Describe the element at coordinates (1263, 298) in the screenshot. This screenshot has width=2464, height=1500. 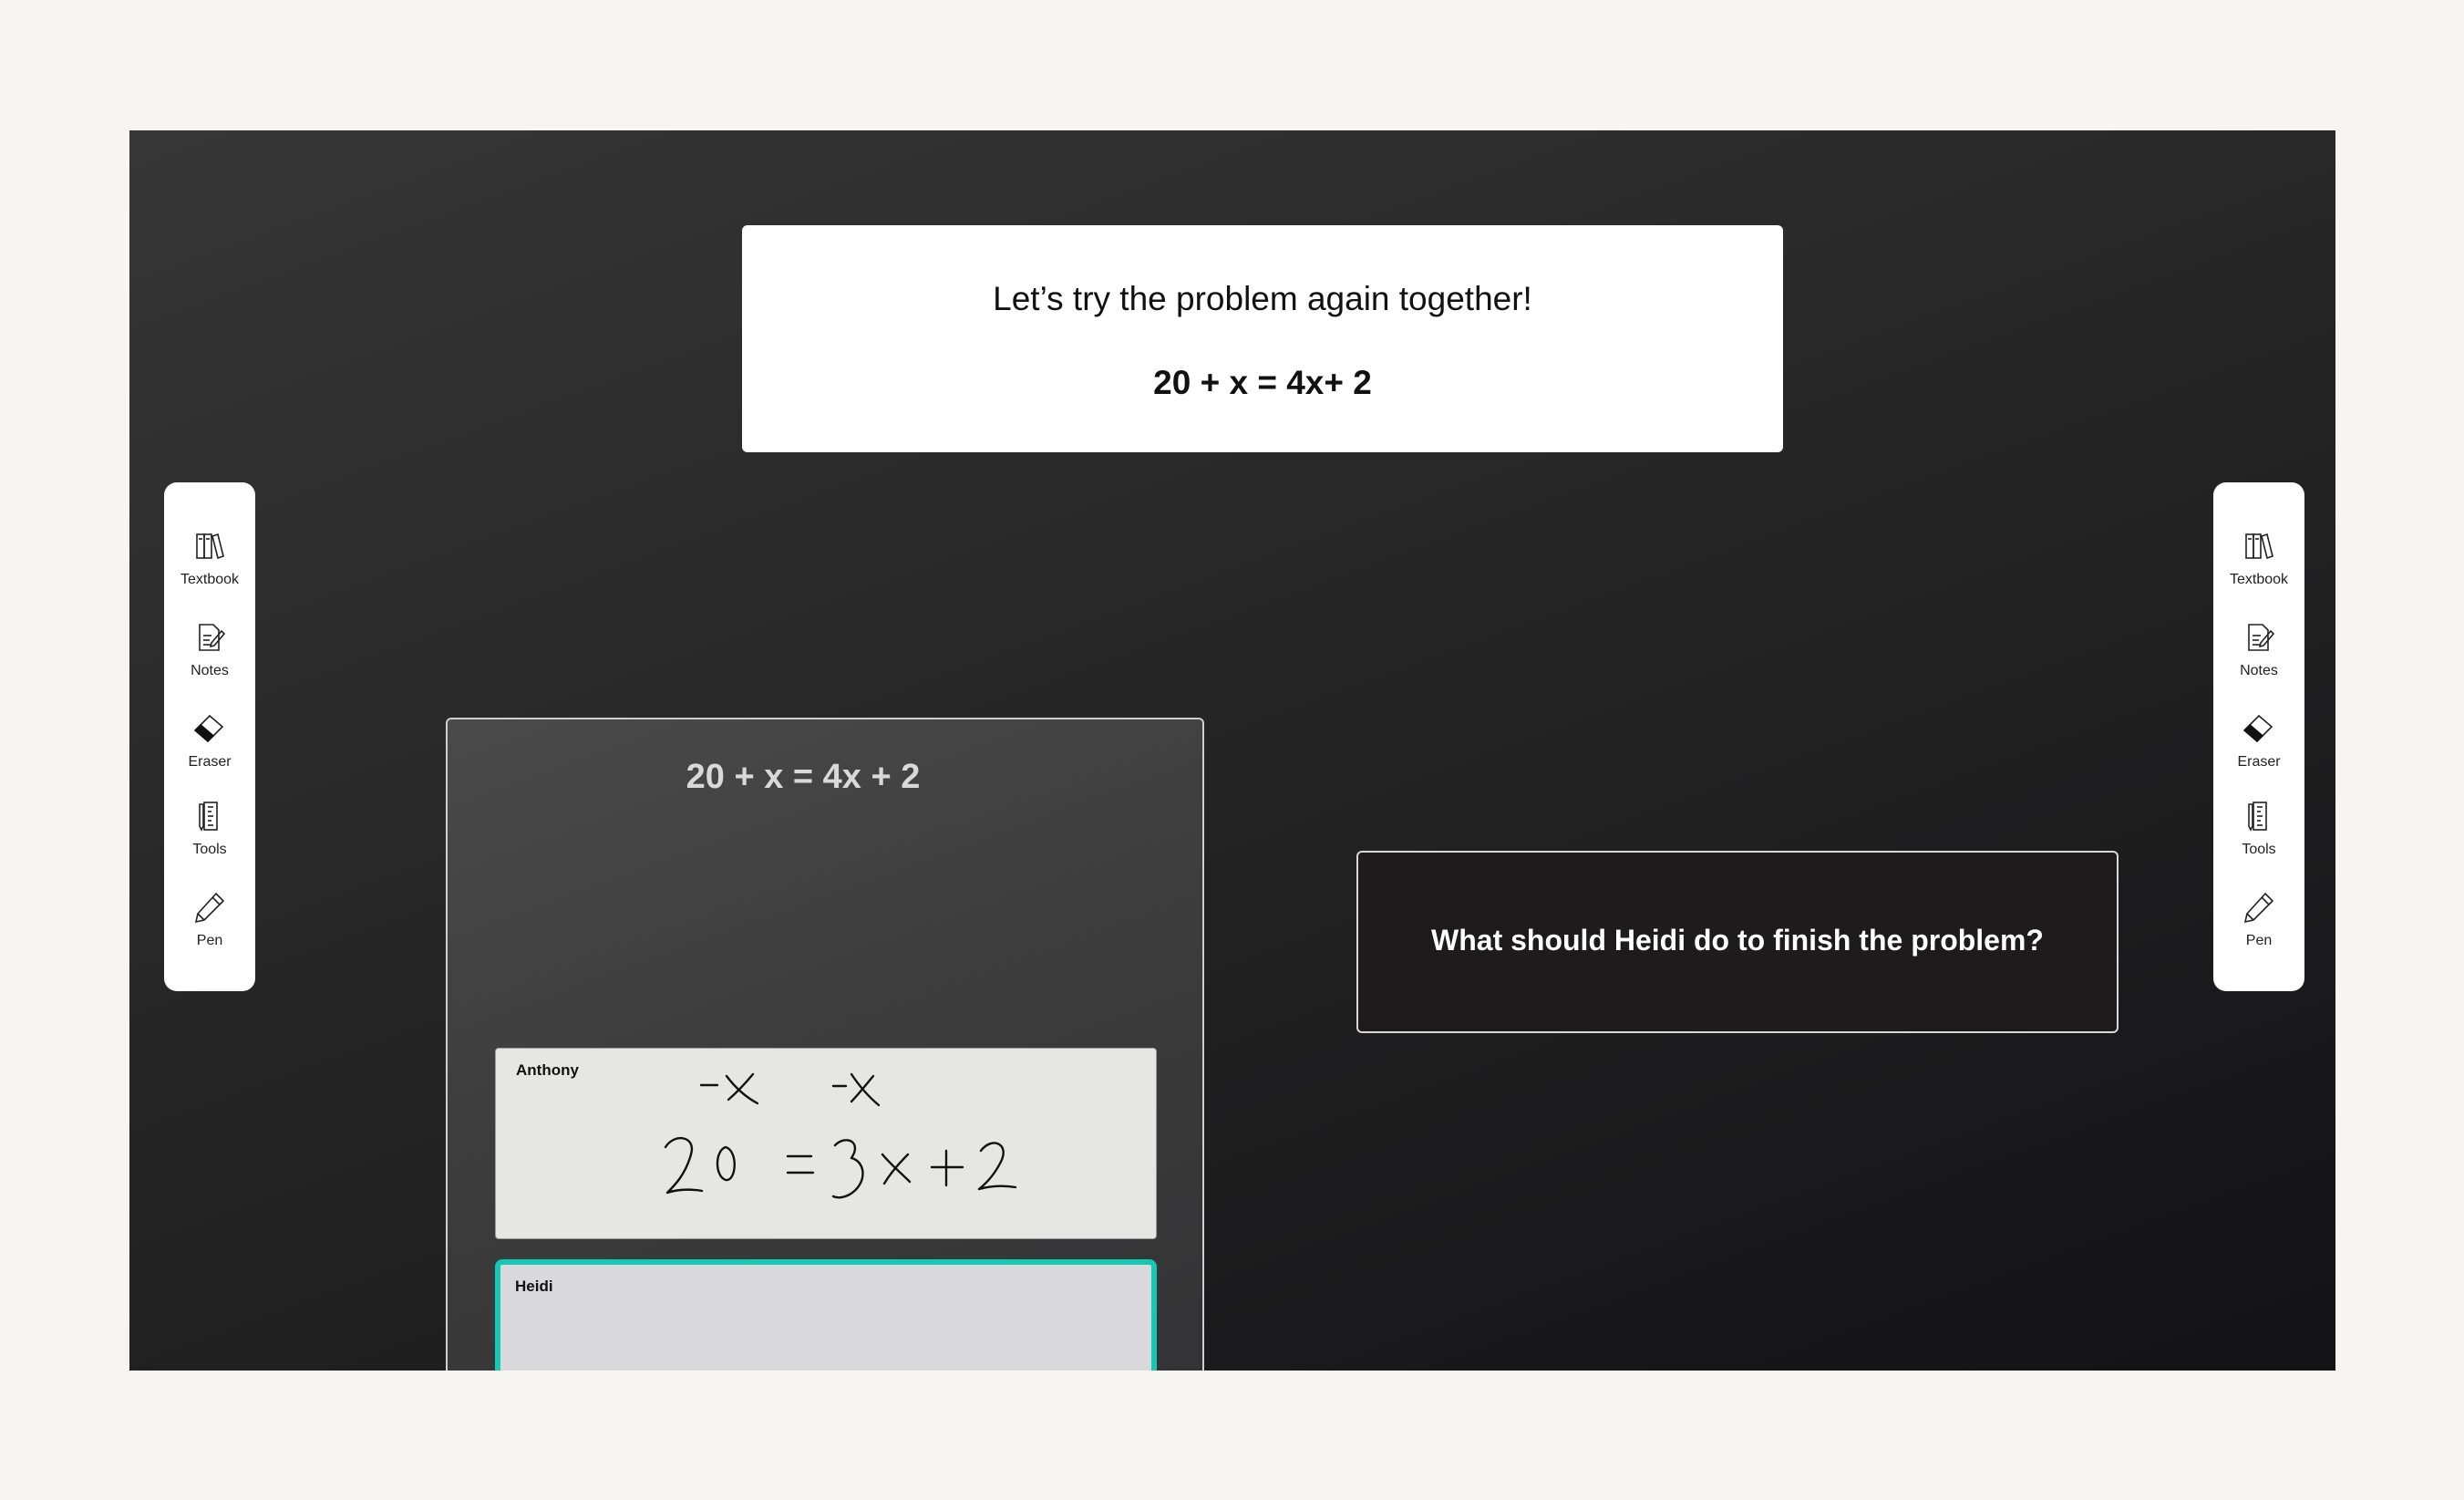
I see `prompt-message: Let’s try the problem again together!` at that location.